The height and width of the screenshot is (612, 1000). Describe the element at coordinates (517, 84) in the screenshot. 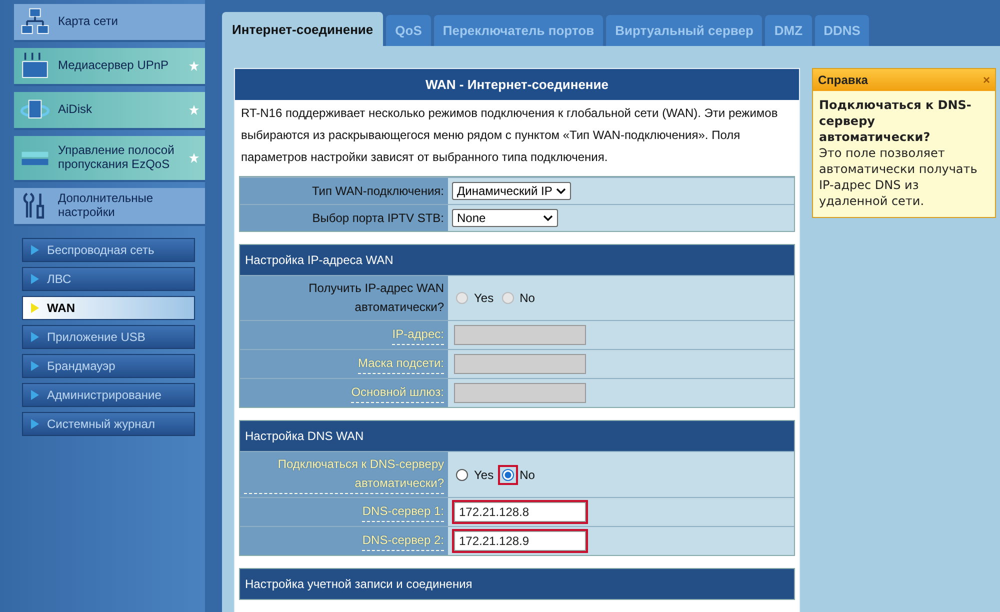

I see `panel-title: WAN - Интернет-соединение` at that location.